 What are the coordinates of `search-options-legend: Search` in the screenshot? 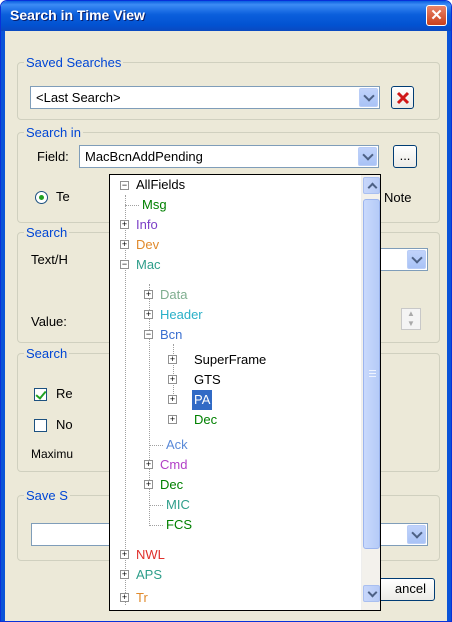 It's located at (47, 353).